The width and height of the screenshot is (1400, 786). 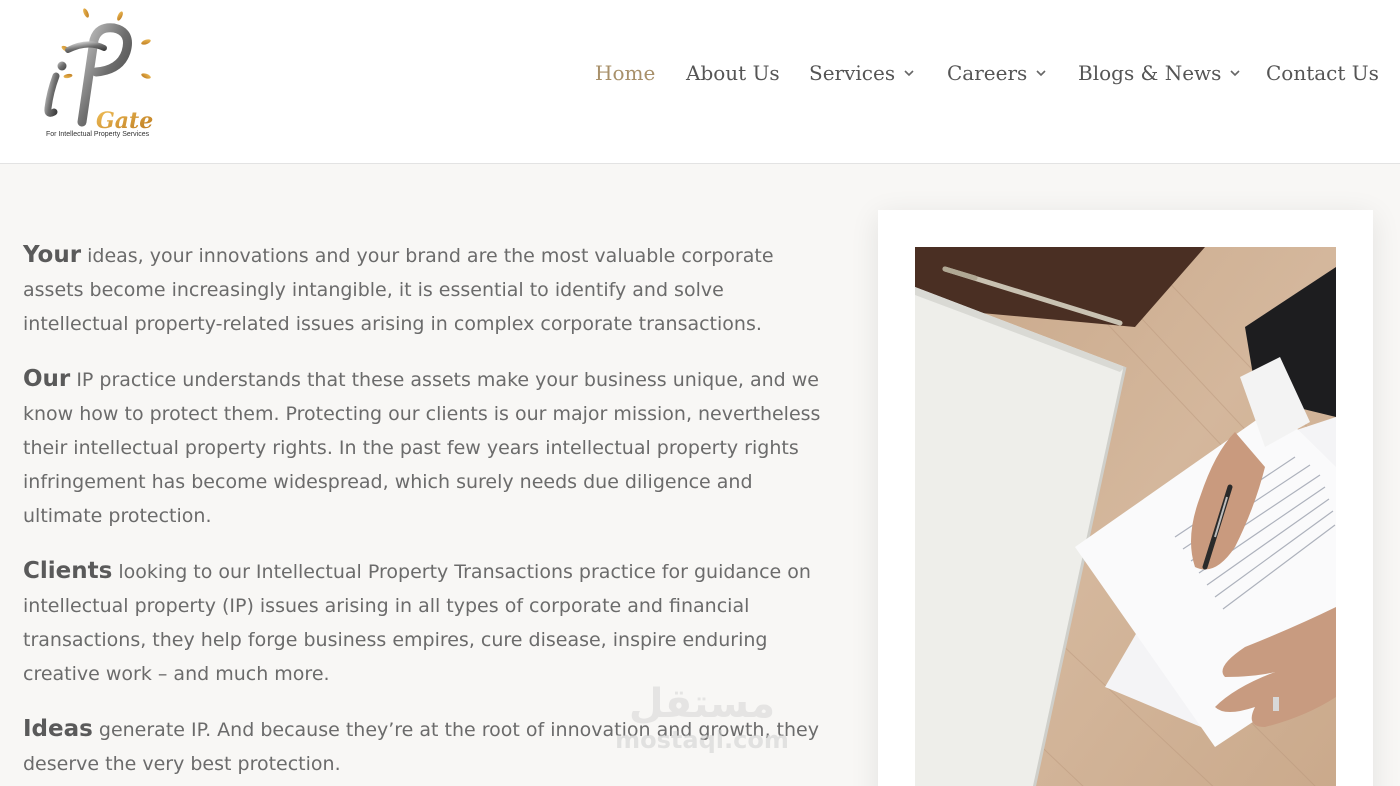 I want to click on paragraph-lead: Clients, so click(x=68, y=571).